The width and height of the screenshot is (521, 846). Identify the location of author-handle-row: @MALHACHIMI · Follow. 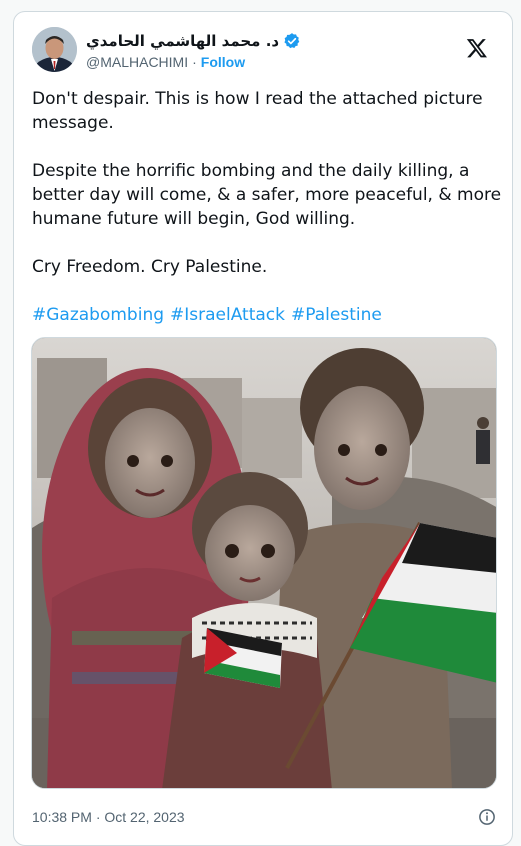
(193, 62).